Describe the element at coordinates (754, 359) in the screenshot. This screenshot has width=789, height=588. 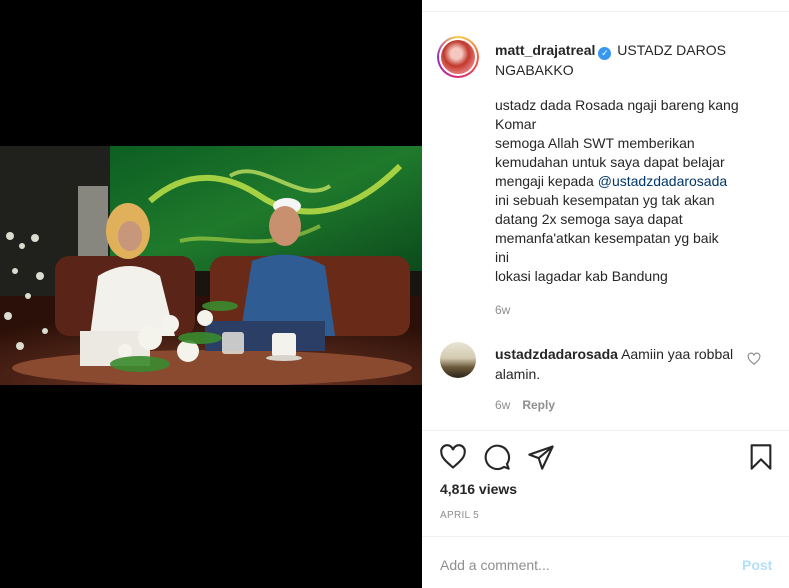
I see `comment-like-heart-icon` at that location.